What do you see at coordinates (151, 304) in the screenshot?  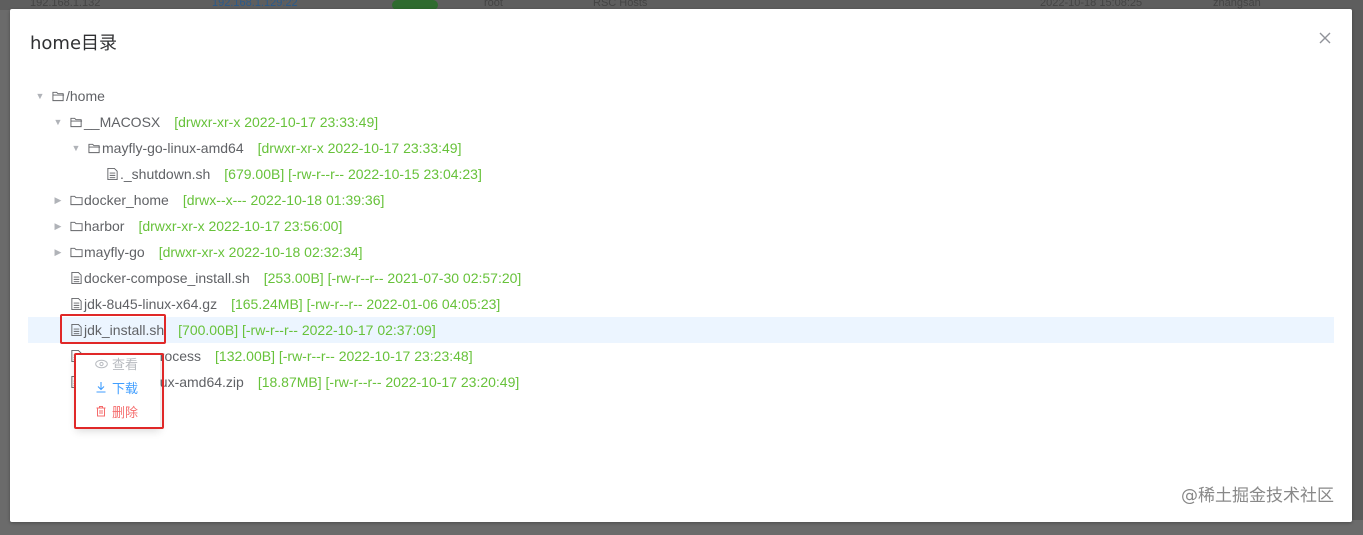 I see `node-label: jdk-8u45-linux-x64.gz` at bounding box center [151, 304].